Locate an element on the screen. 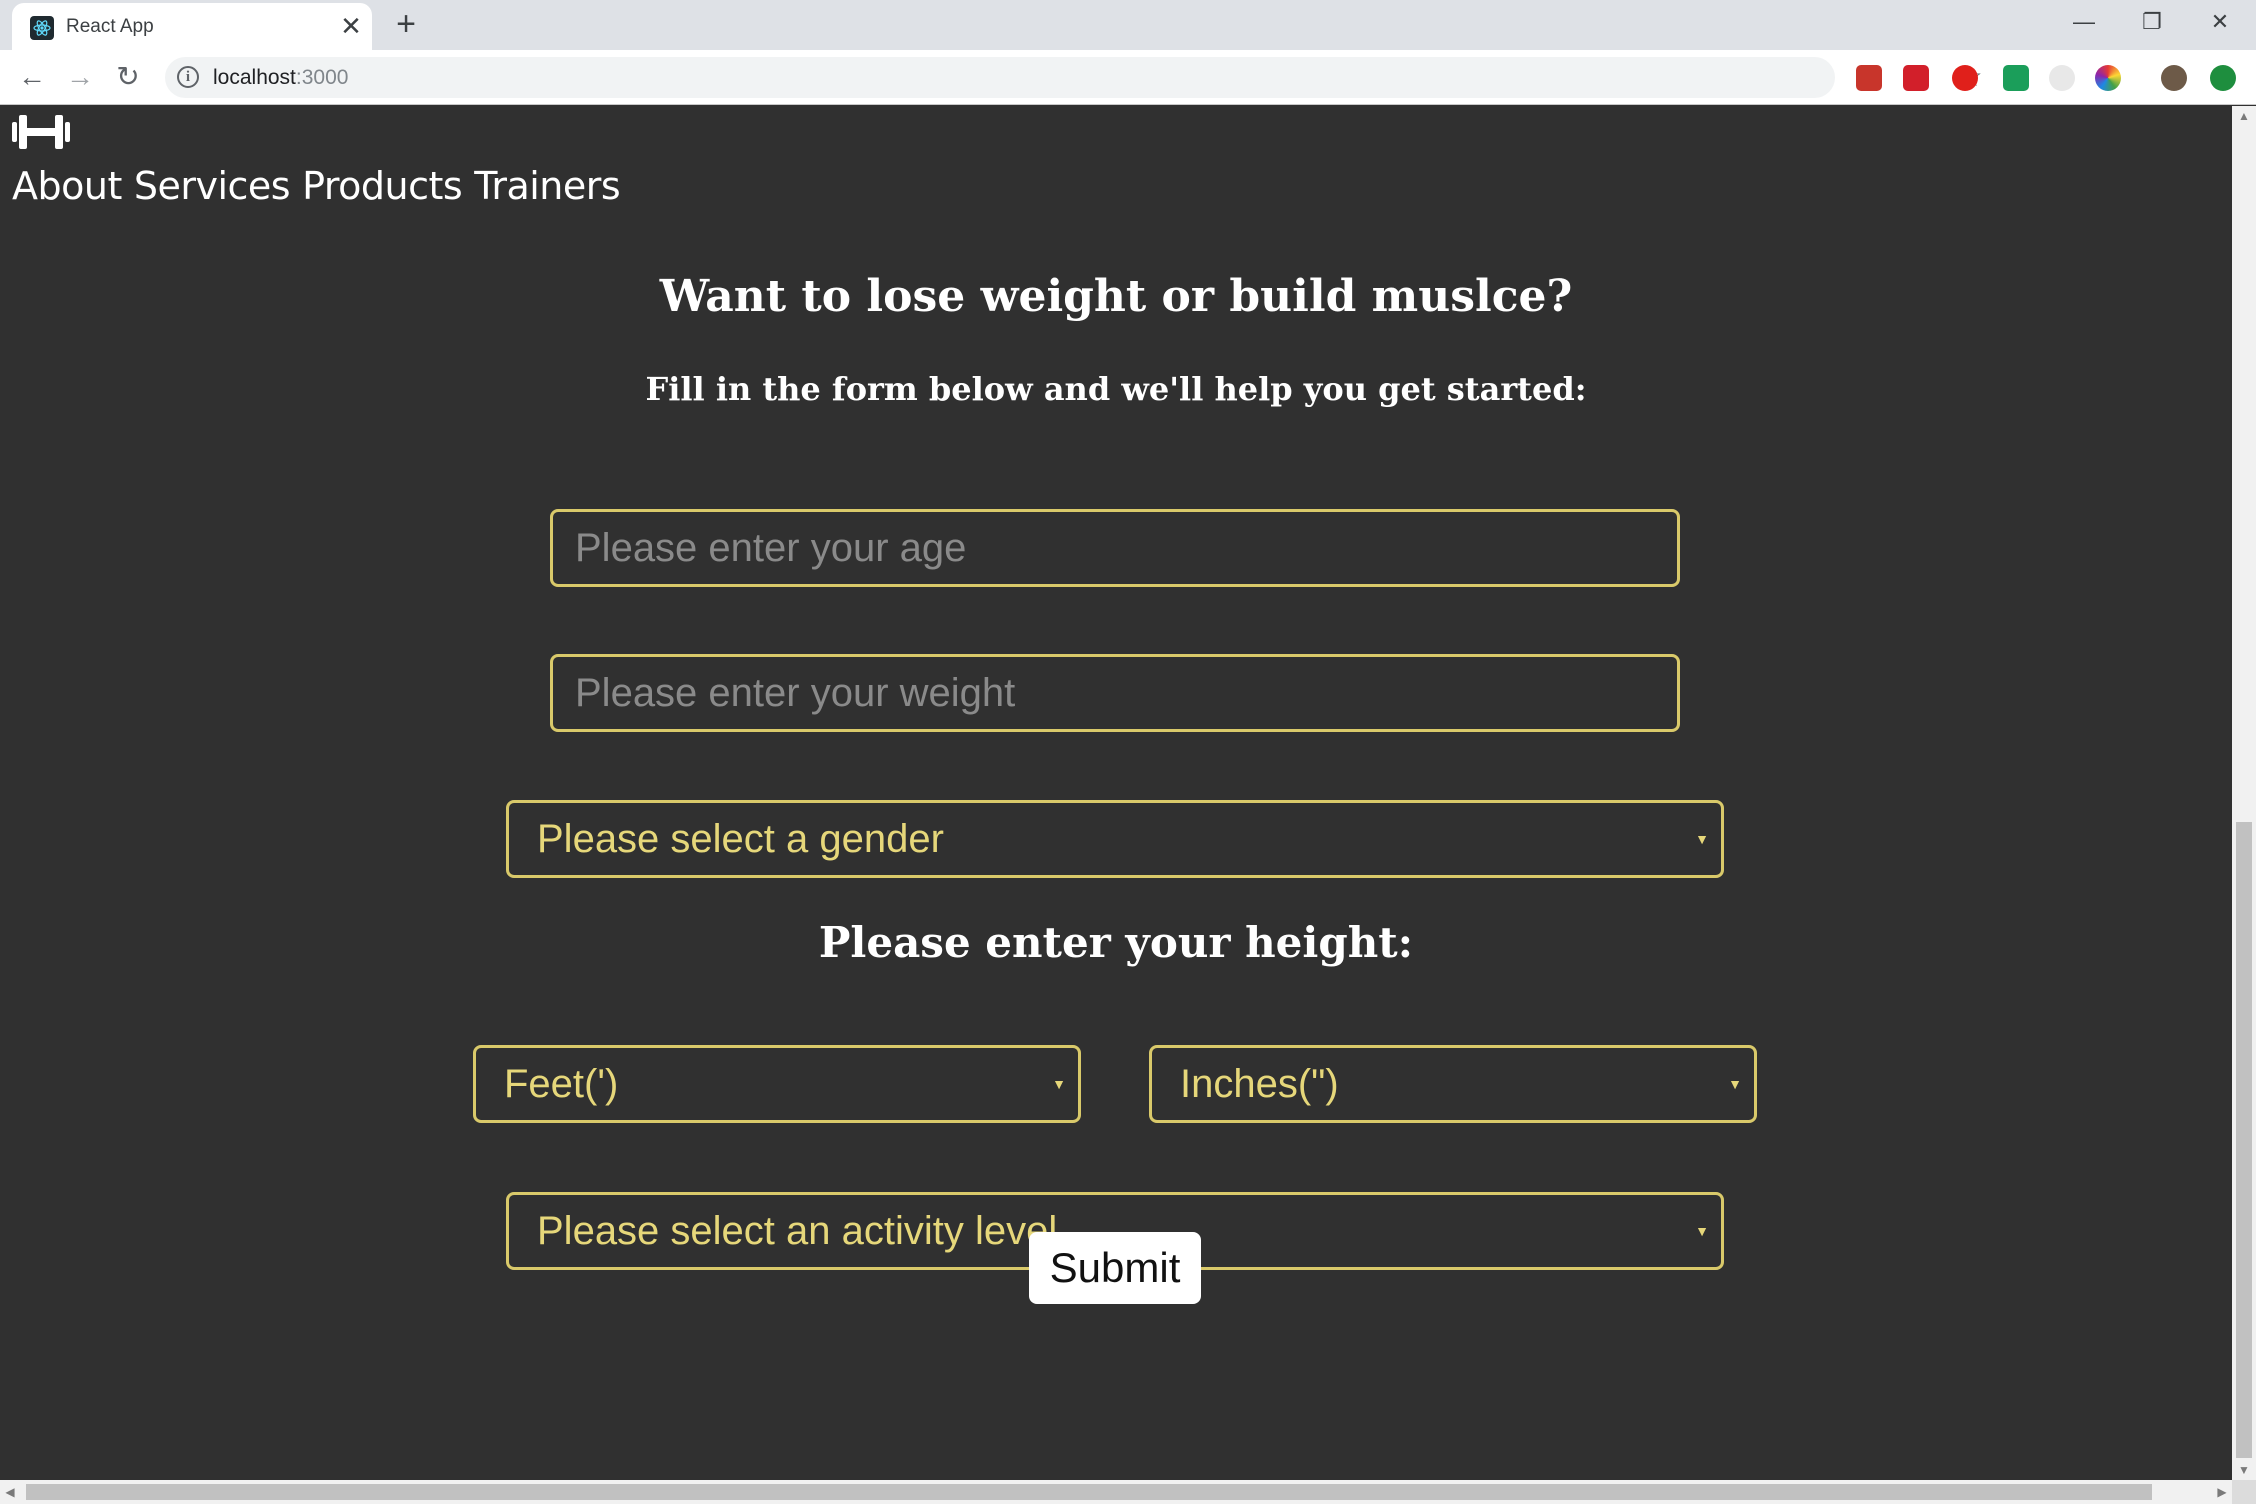 This screenshot has width=2256, height=1504. nav-link-about: About is located at coordinates (67, 186).